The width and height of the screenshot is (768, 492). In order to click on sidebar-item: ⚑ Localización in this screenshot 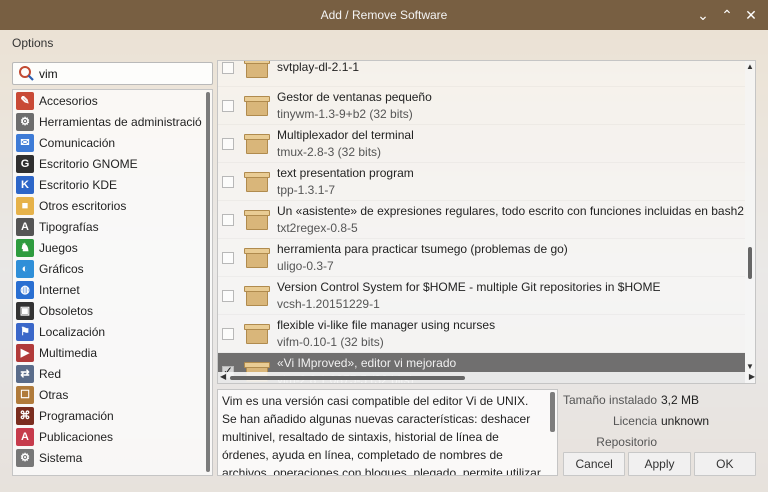, I will do `click(108, 331)`.